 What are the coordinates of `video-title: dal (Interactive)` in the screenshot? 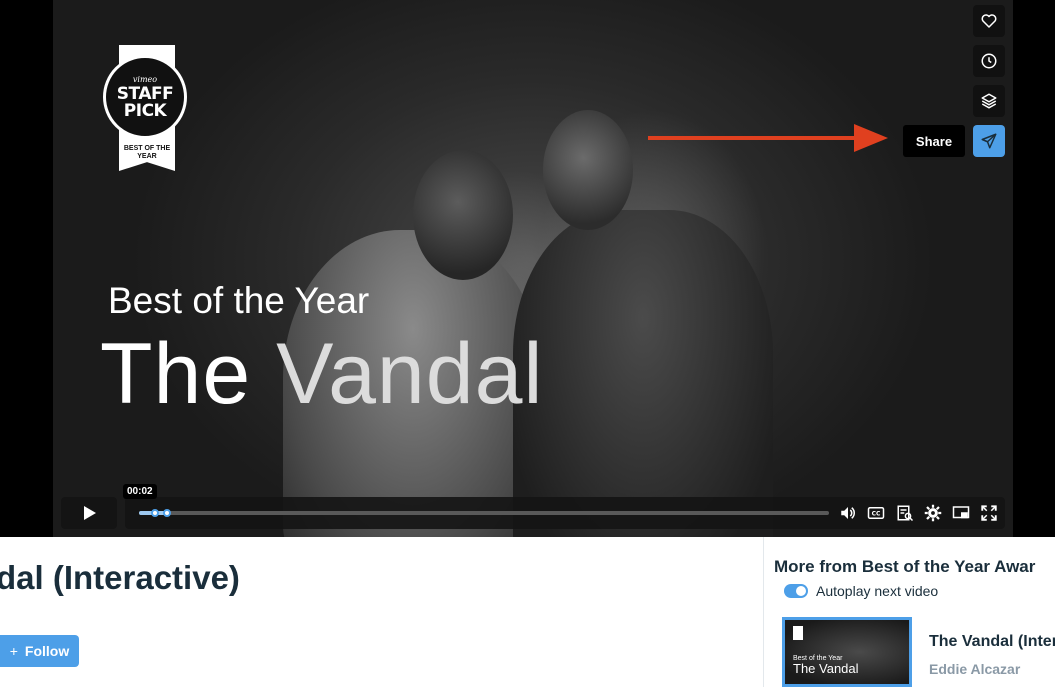 It's located at (120, 577).